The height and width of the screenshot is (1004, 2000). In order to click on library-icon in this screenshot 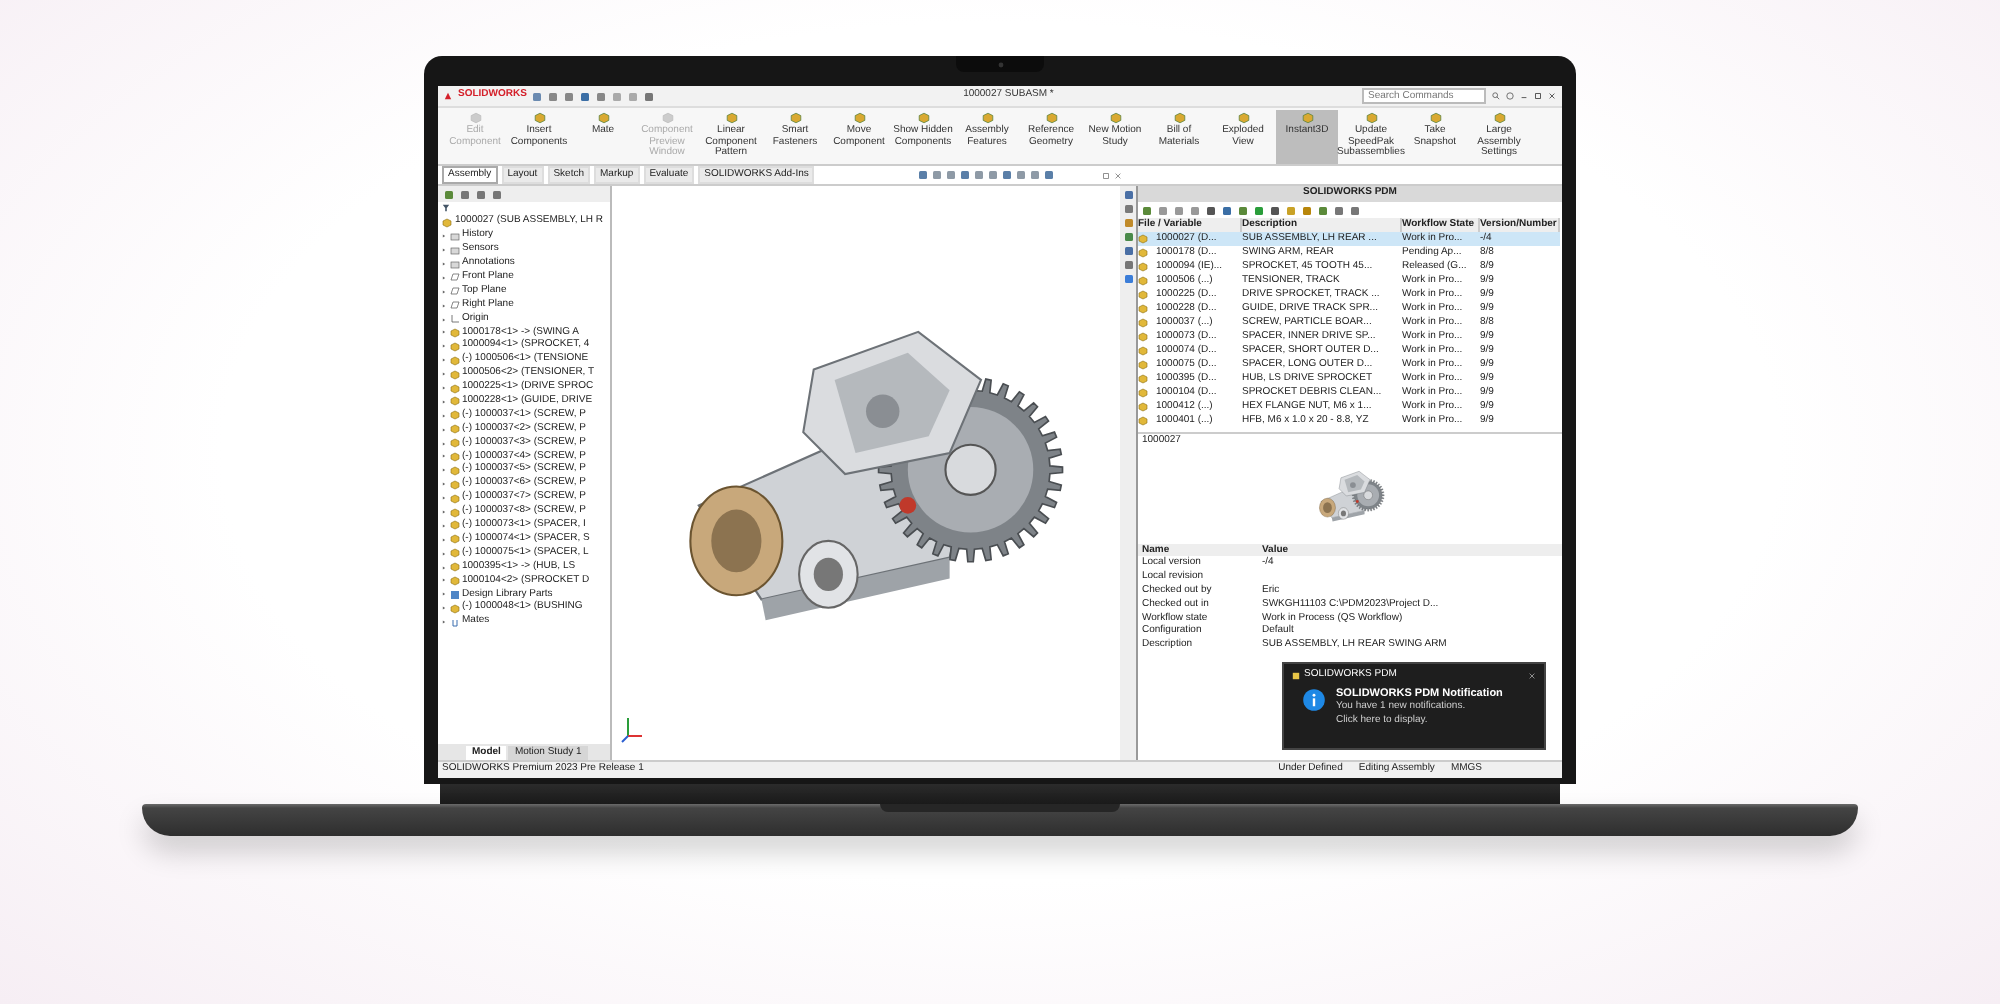, I will do `click(454, 594)`.